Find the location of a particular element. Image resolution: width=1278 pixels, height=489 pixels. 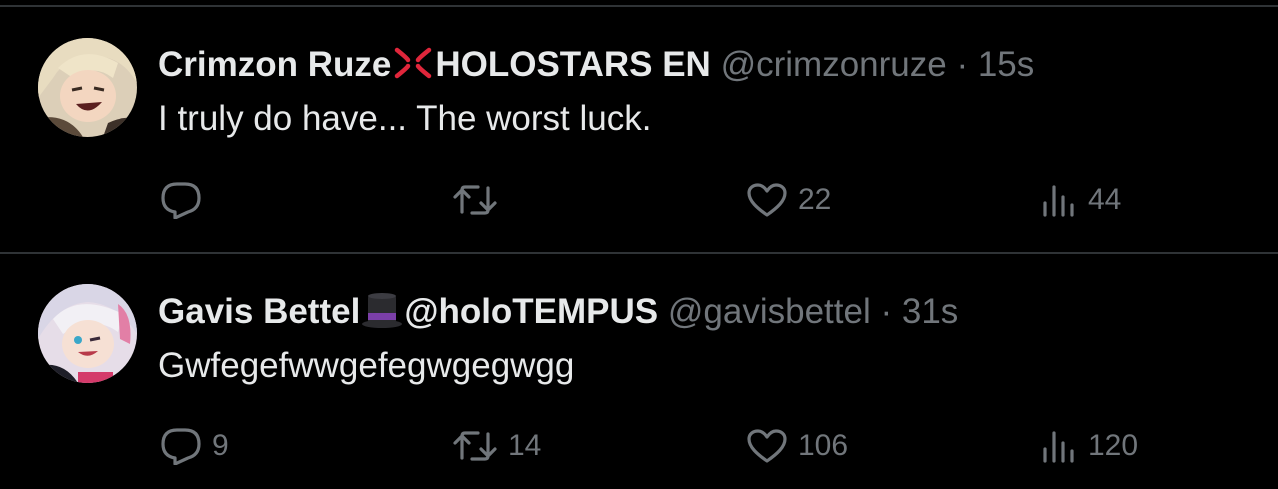

reply-button is located at coordinates (186, 200).